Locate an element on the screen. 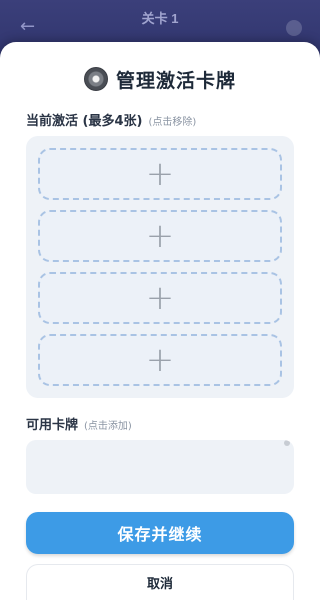  available-cards-list is located at coordinates (160, 467).